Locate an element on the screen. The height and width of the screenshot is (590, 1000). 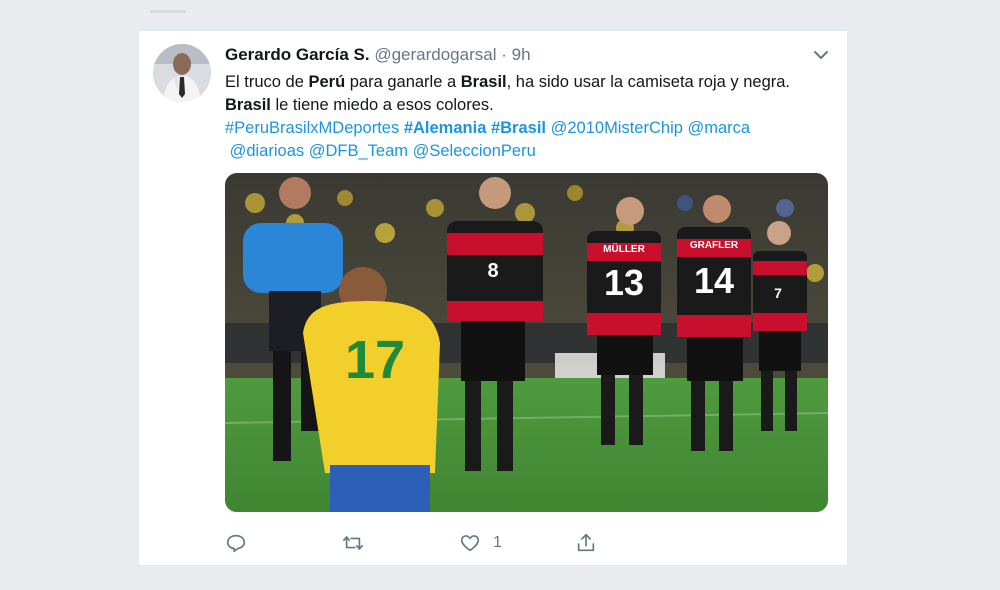
retweet-button is located at coordinates (353, 543).